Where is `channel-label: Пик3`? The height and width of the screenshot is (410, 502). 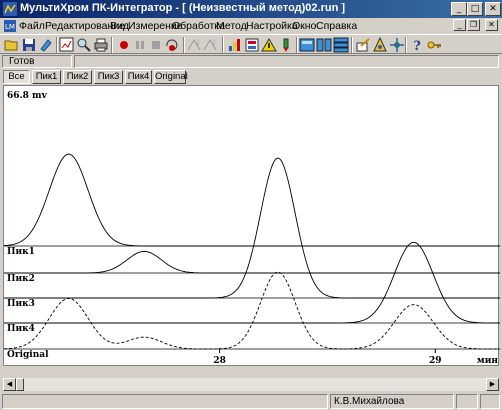
channel-label: Пик3 is located at coordinates (21, 304).